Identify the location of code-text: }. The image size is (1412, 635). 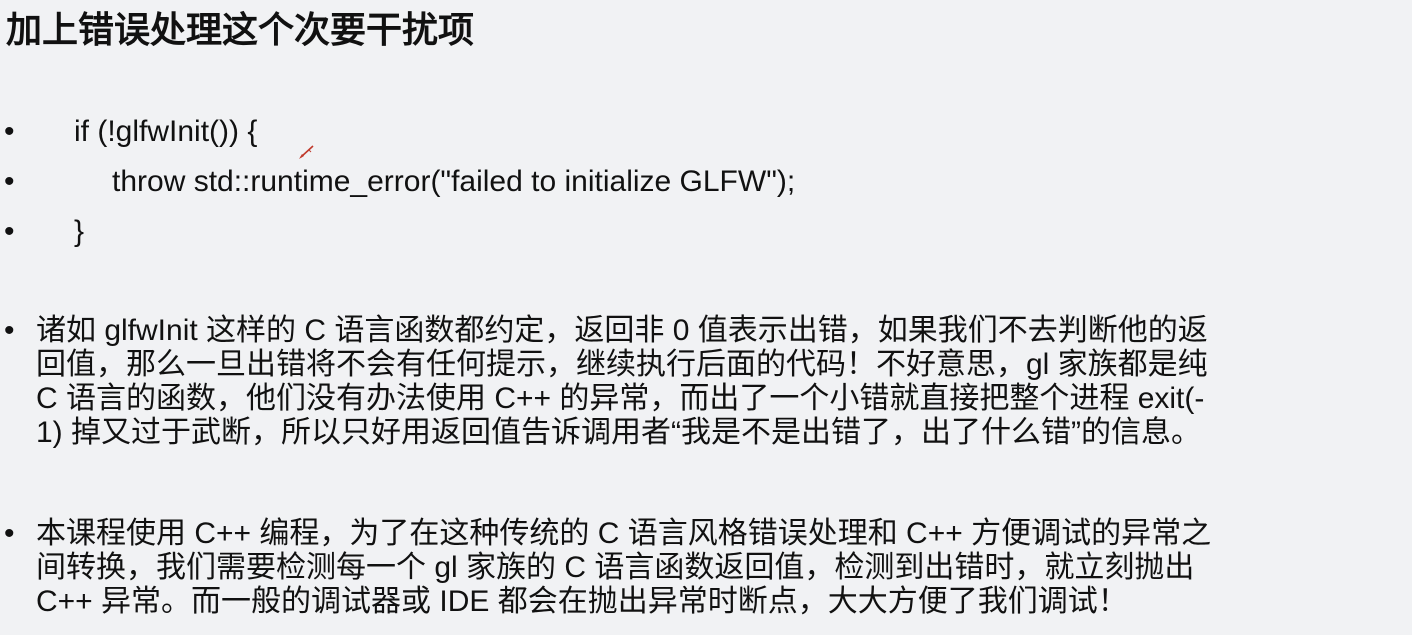
(79, 231).